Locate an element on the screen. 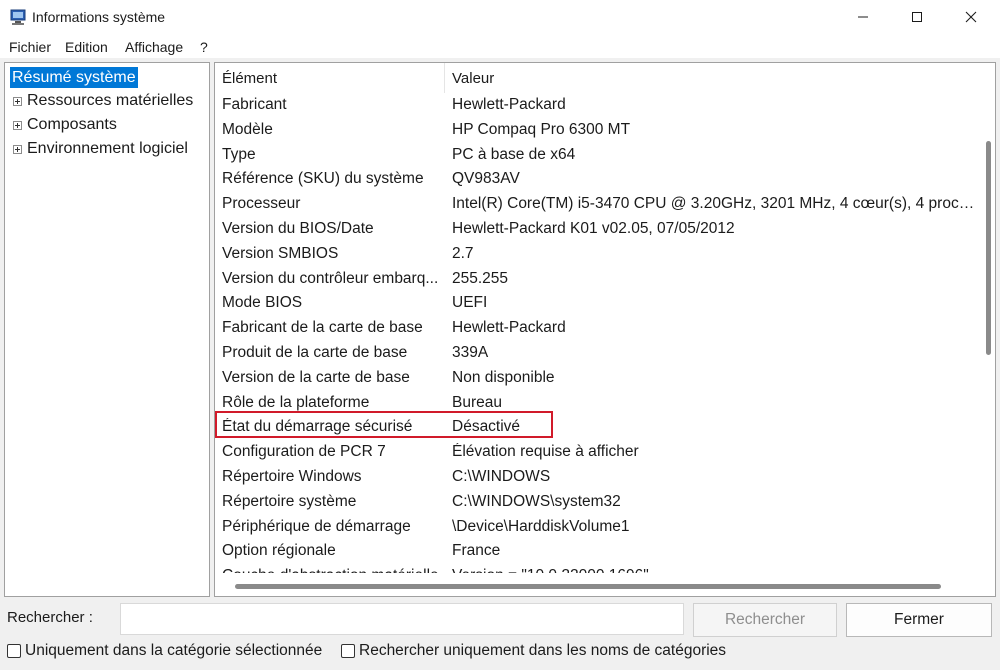 This screenshot has width=1000, height=670. tree-item-system-summary: Résumé système is located at coordinates (74, 77).